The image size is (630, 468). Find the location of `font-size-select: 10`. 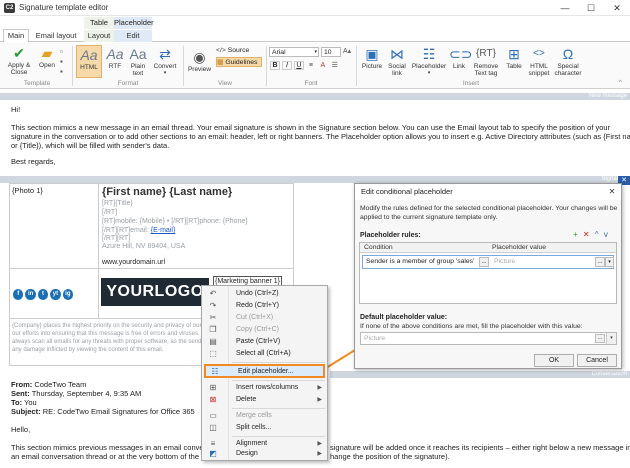

font-size-select: 10 is located at coordinates (331, 52).